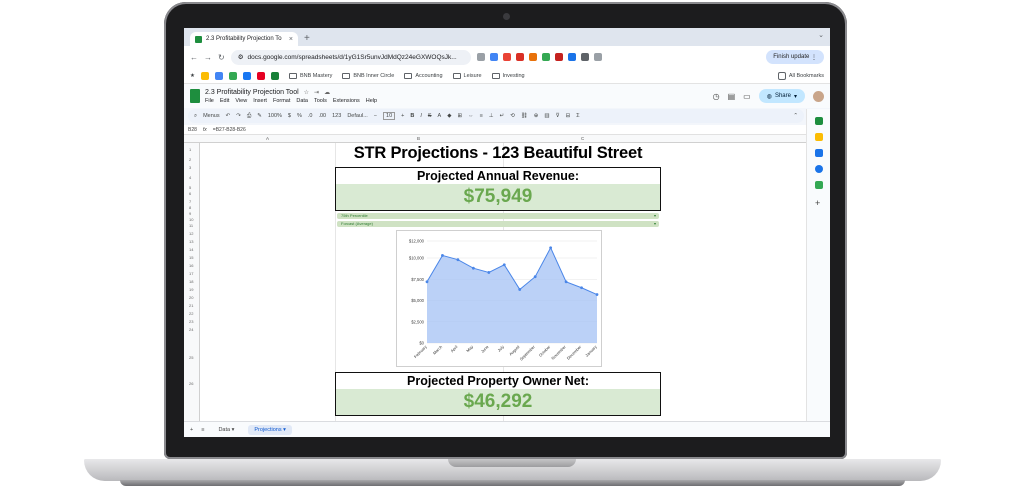 This screenshot has height=499, width=1024. Describe the element at coordinates (190, 201) in the screenshot. I see `row-number: 7` at that location.